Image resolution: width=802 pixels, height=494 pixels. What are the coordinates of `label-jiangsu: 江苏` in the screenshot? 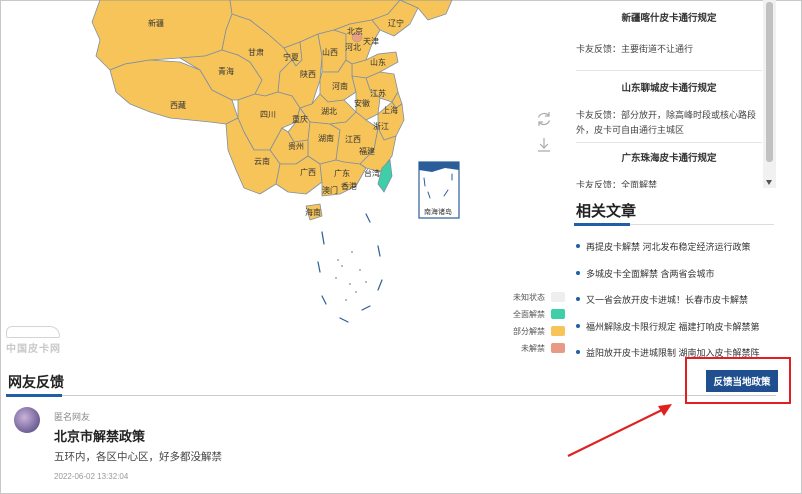 It's located at (378, 93).